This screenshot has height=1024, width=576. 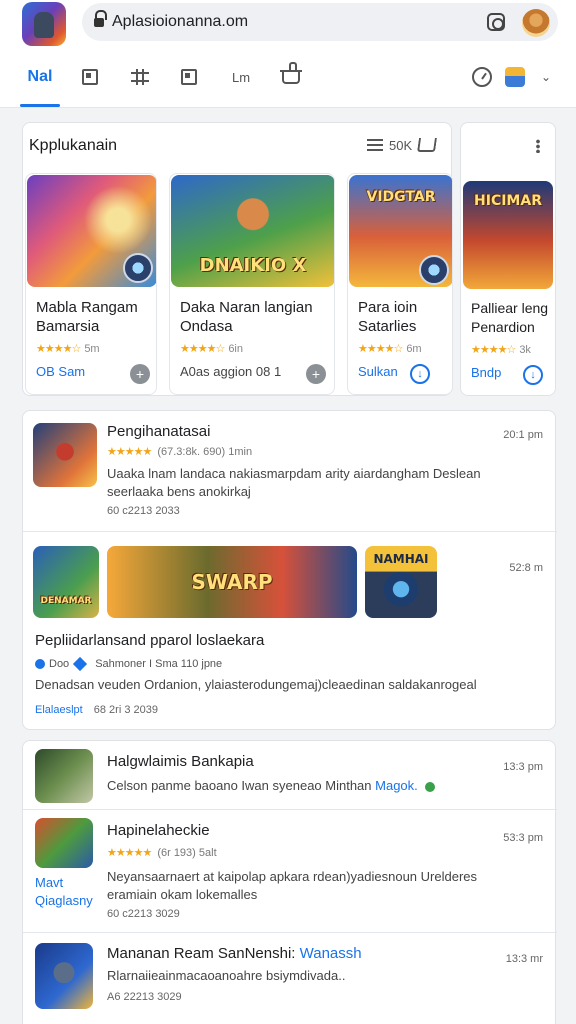 I want to click on tab-lm: Lm, so click(x=241, y=77).